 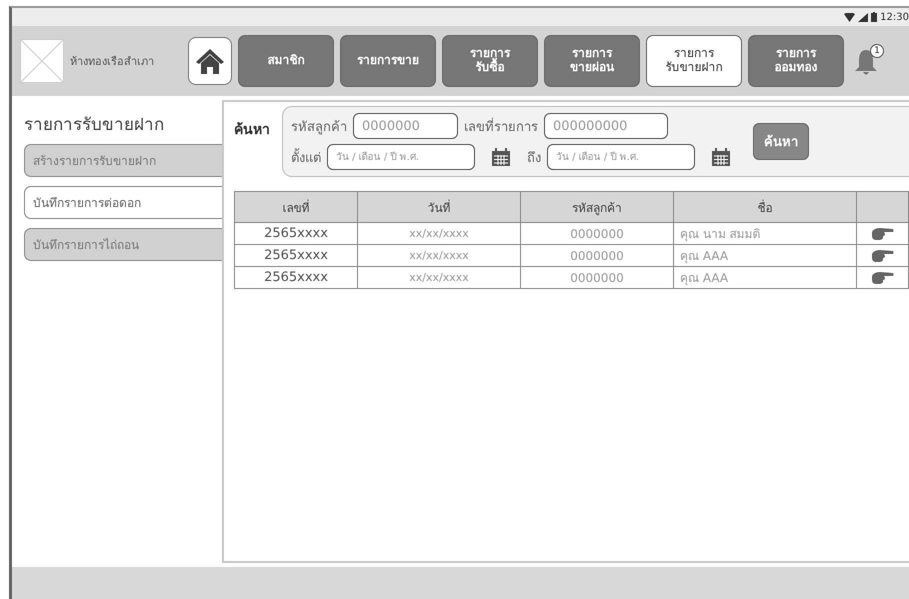 What do you see at coordinates (592, 61) in the screenshot?
I see `nav-tab: รายการ ขายผ่อน` at bounding box center [592, 61].